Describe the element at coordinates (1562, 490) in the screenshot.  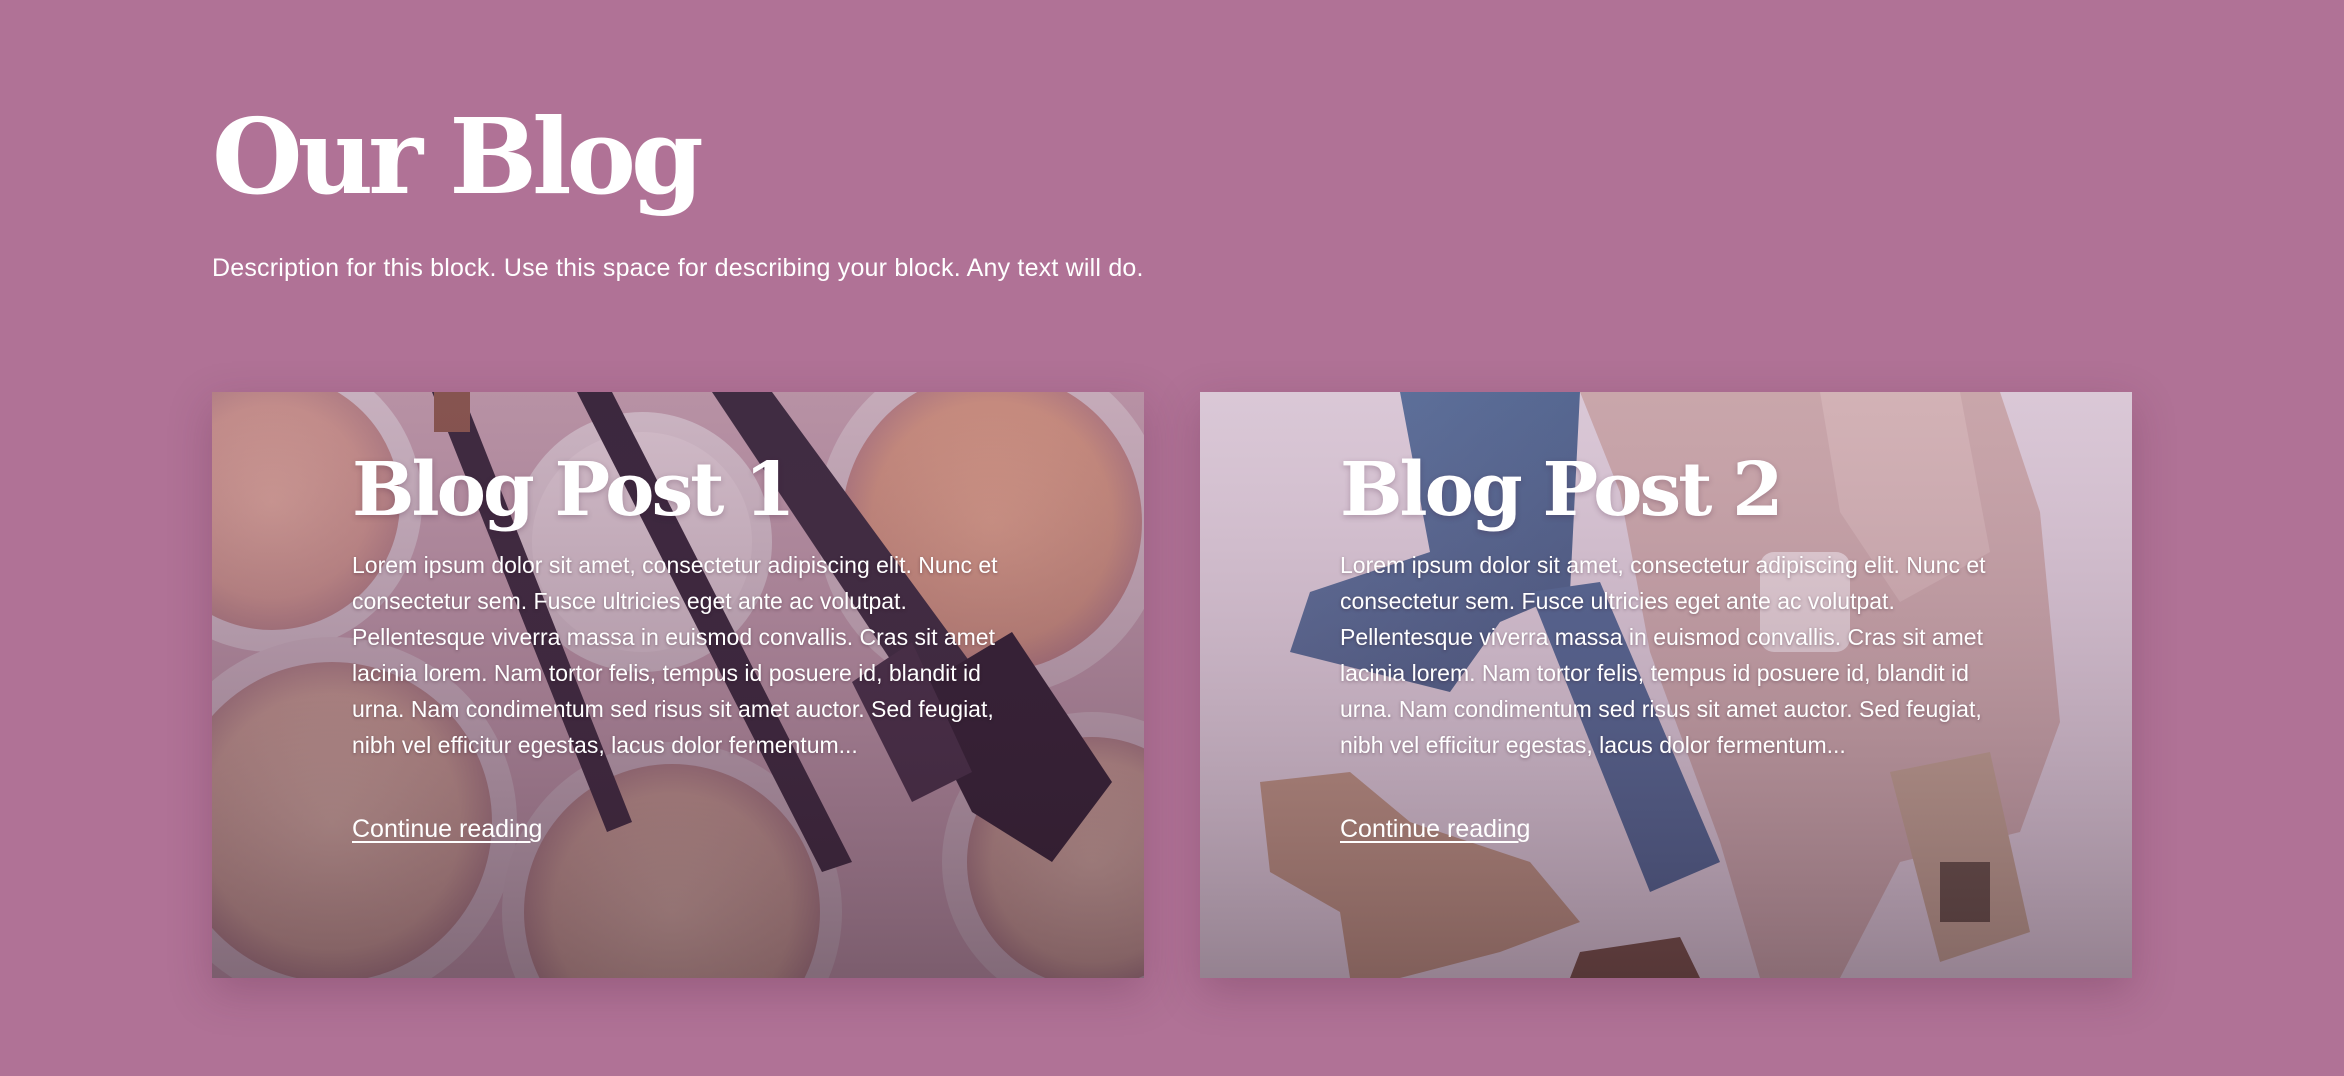
I see `blog-post-title: Blog Post 2` at that location.